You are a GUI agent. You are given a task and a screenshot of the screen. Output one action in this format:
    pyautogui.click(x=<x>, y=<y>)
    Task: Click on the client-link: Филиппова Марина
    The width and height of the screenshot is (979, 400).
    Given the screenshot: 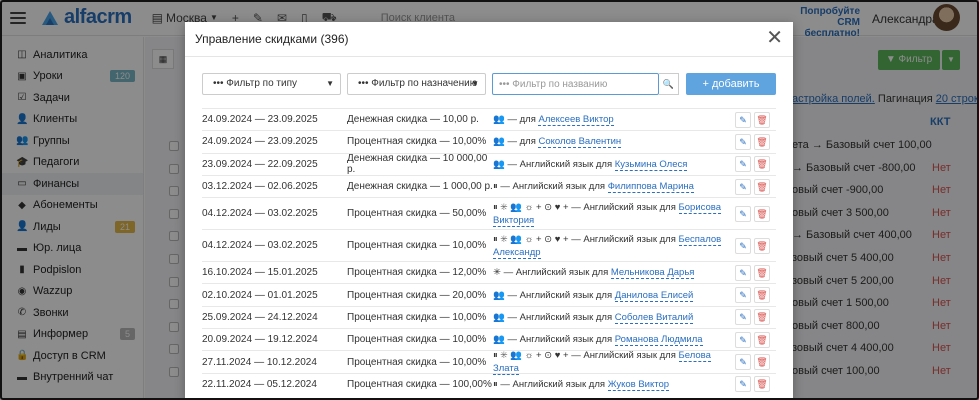 What is the action you would take?
    pyautogui.click(x=650, y=187)
    